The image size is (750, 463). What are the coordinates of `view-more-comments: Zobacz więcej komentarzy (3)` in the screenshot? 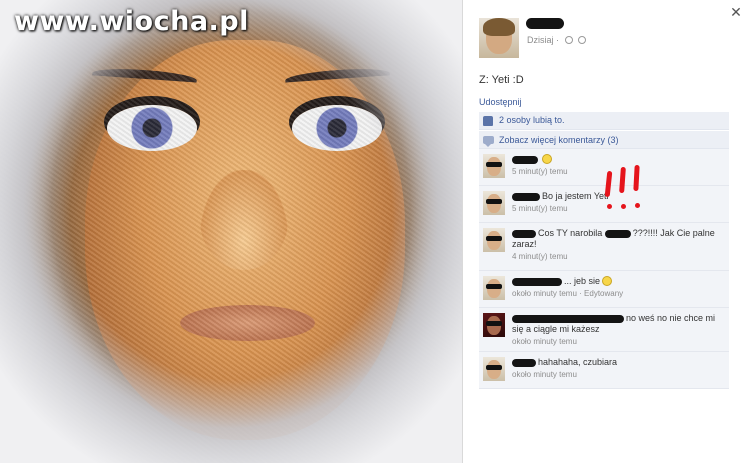 It's located at (604, 139).